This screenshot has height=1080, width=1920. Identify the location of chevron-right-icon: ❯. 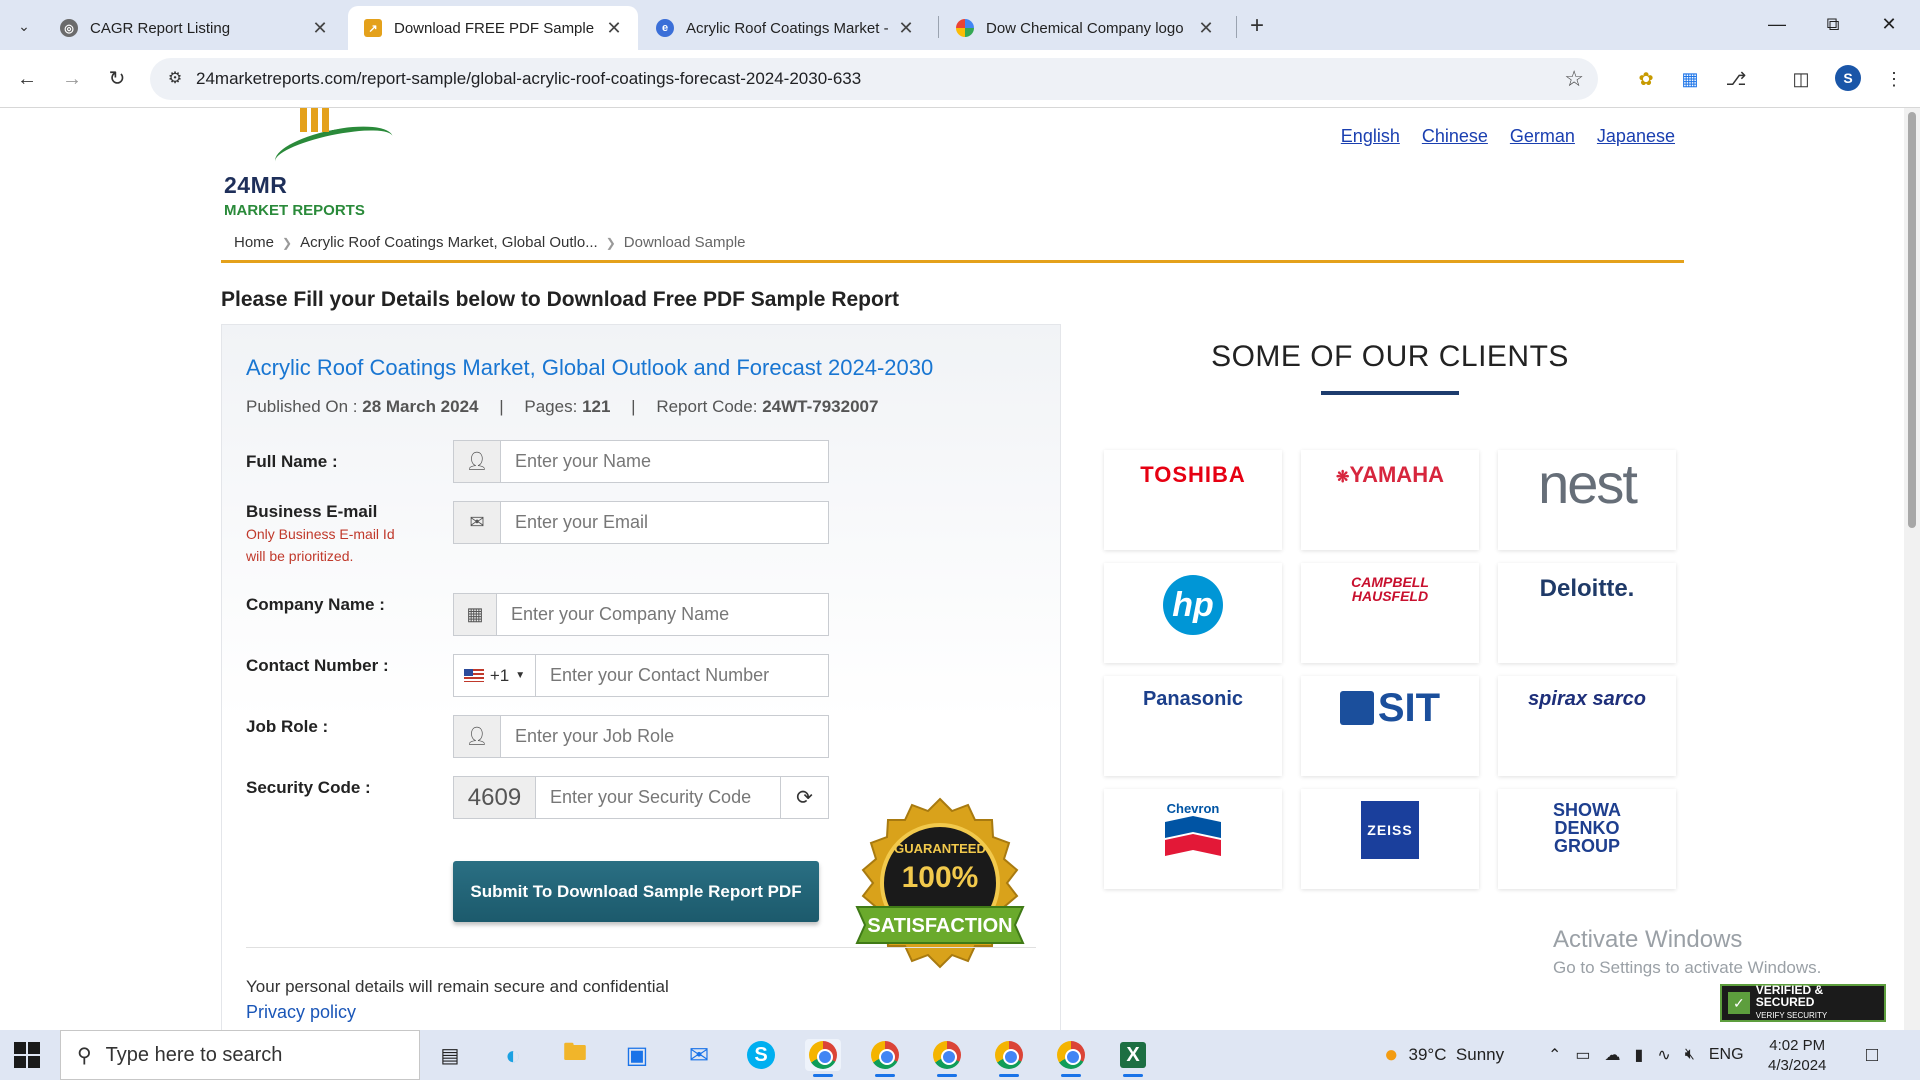
(287, 242).